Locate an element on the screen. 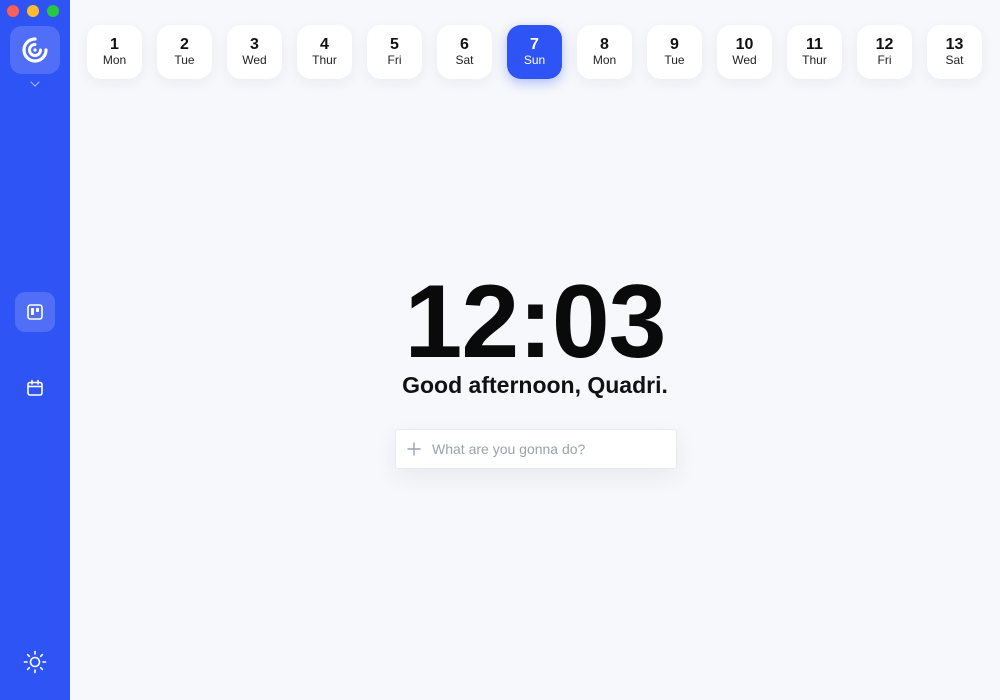  day-number: 4 is located at coordinates (324, 44).